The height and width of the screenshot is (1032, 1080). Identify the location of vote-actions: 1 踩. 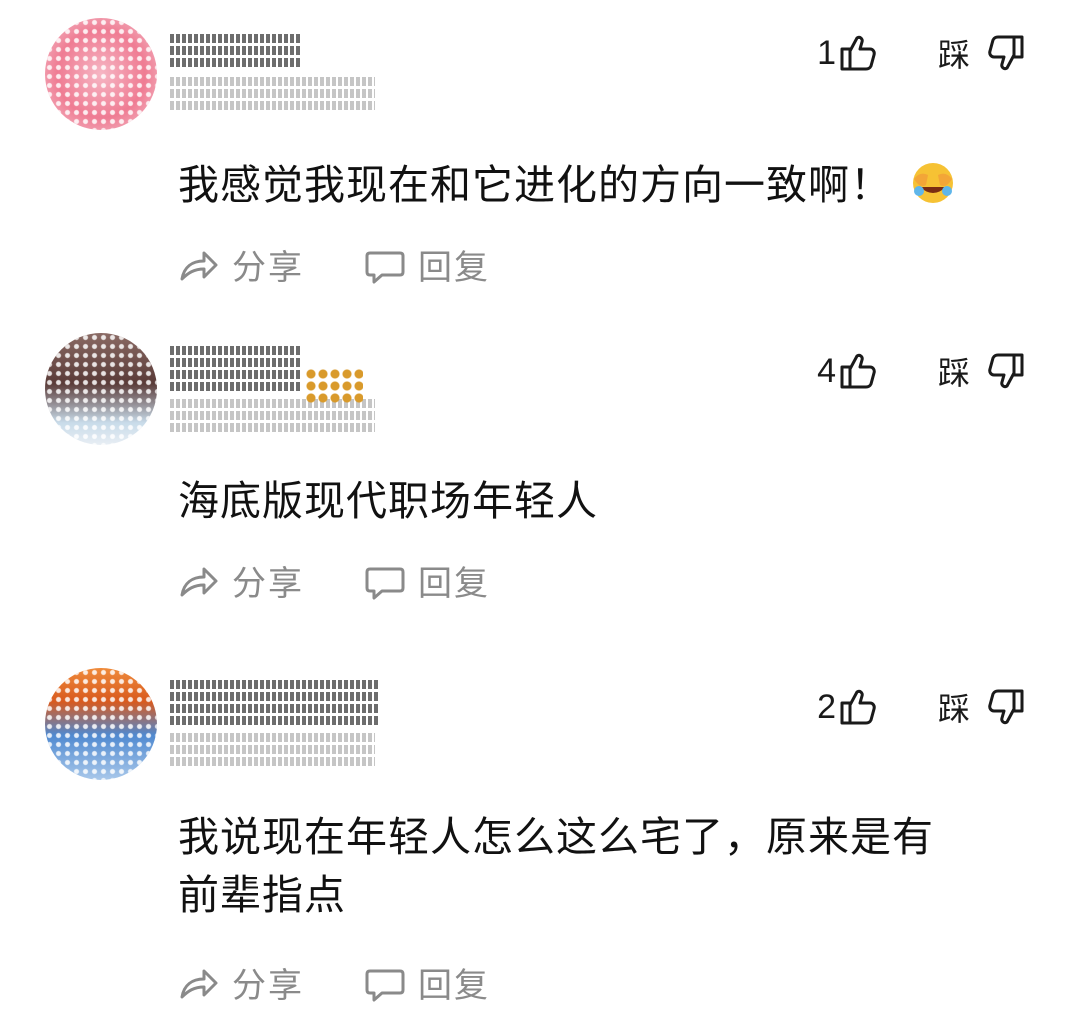
(922, 53).